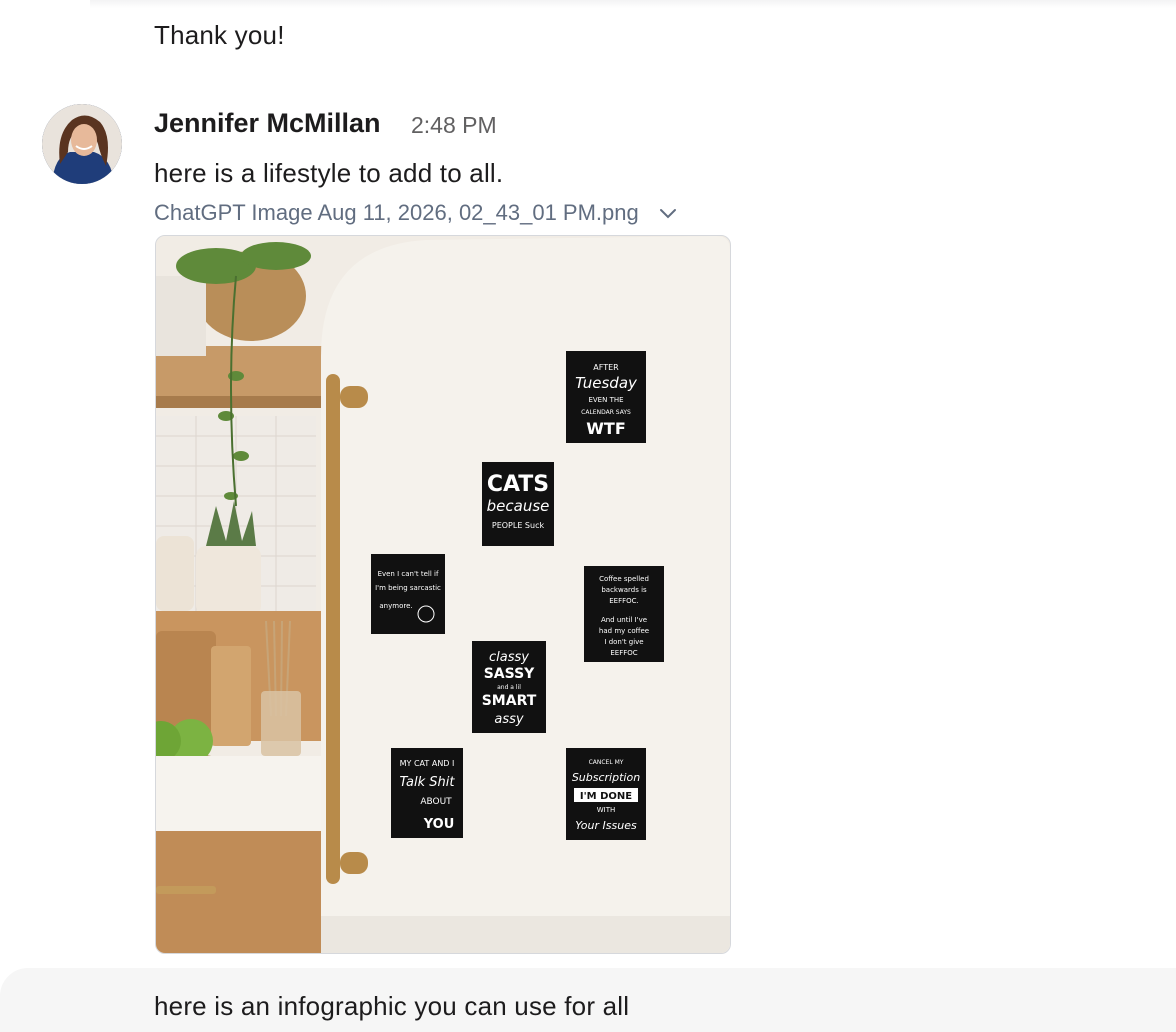 This screenshot has height=1032, width=1176. I want to click on svg-text: CALENDAR SAYS, so click(606, 412).